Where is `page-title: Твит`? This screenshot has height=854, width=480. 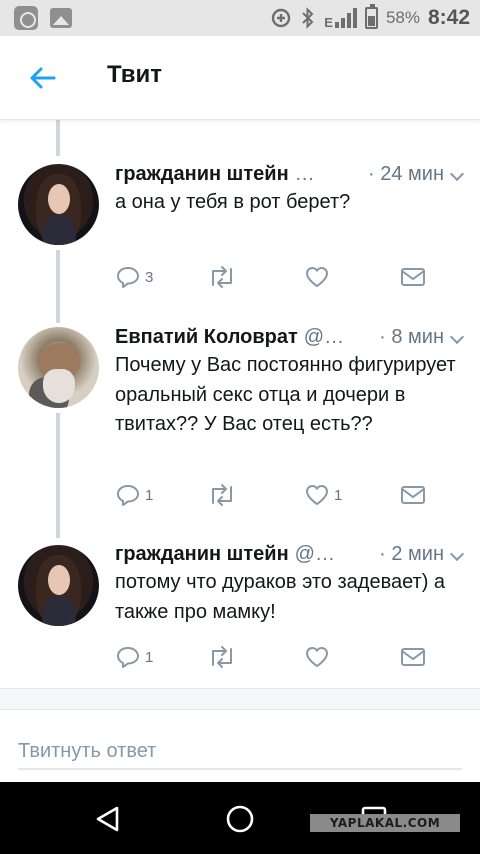 page-title: Твит is located at coordinates (135, 74).